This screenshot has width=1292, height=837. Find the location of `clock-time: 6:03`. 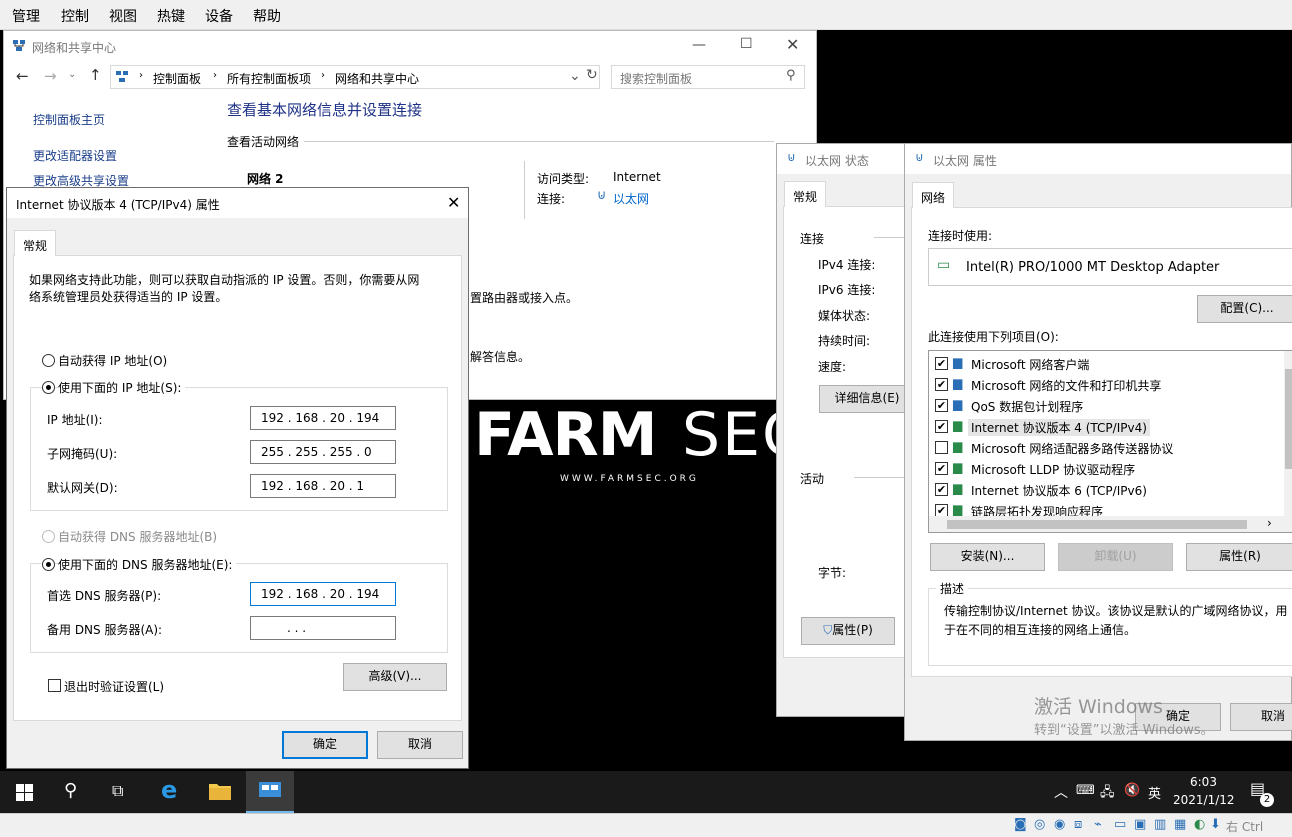

clock-time: 6:03 is located at coordinates (1203, 782).